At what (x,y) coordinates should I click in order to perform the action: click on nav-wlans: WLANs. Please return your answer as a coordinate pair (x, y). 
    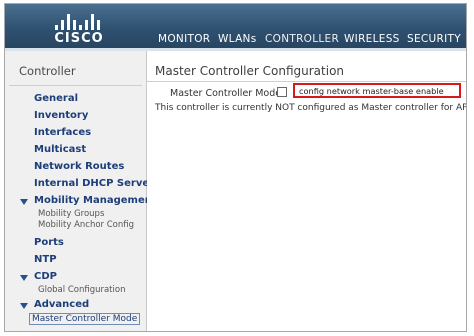
    Looking at the image, I should click on (237, 39).